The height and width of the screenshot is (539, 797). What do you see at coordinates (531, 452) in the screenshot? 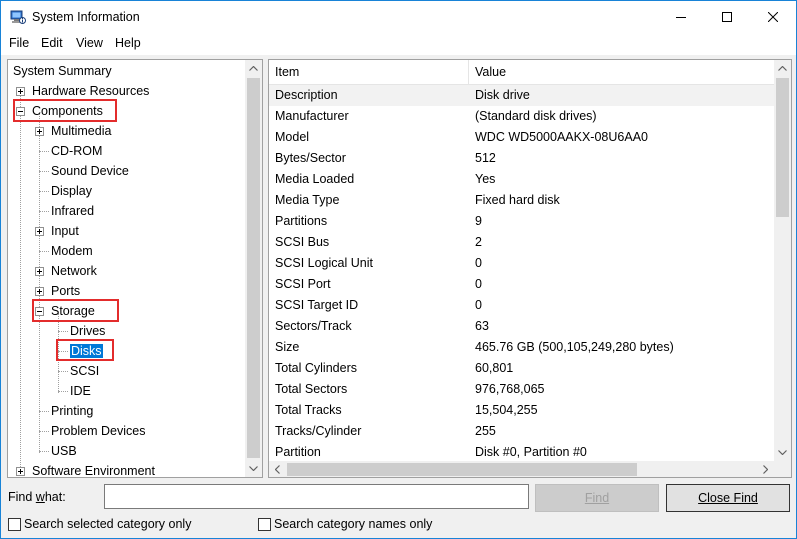
I see `value-cell: Disk #0, Partition #0` at bounding box center [531, 452].